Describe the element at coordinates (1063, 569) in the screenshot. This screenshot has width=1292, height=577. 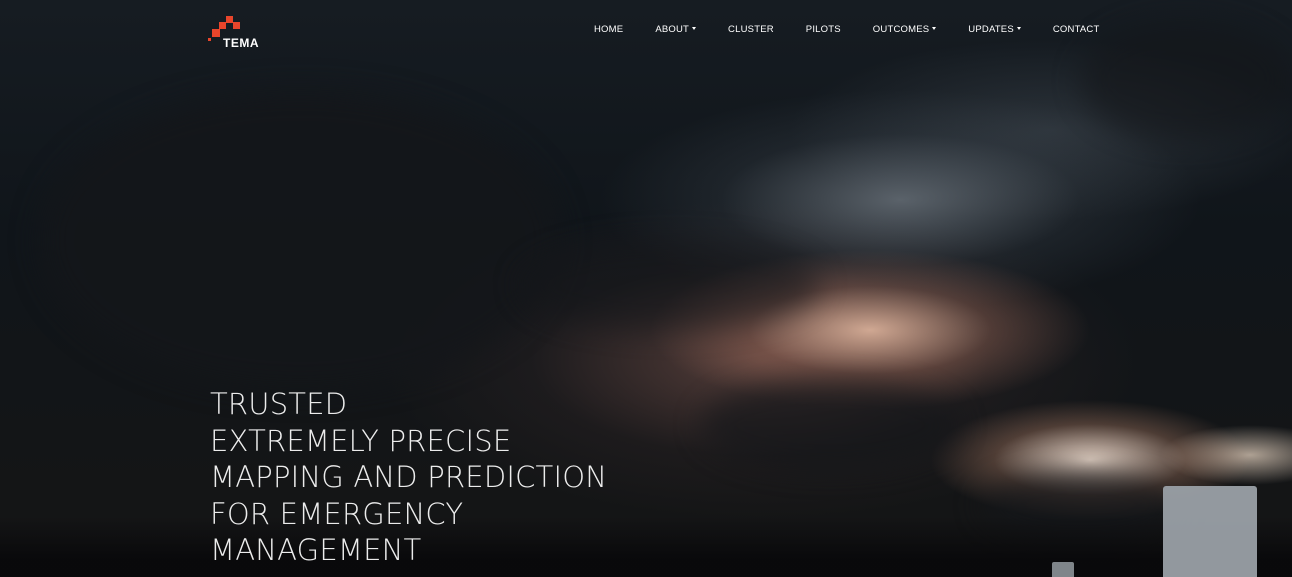
I see `floating-widget-small` at that location.